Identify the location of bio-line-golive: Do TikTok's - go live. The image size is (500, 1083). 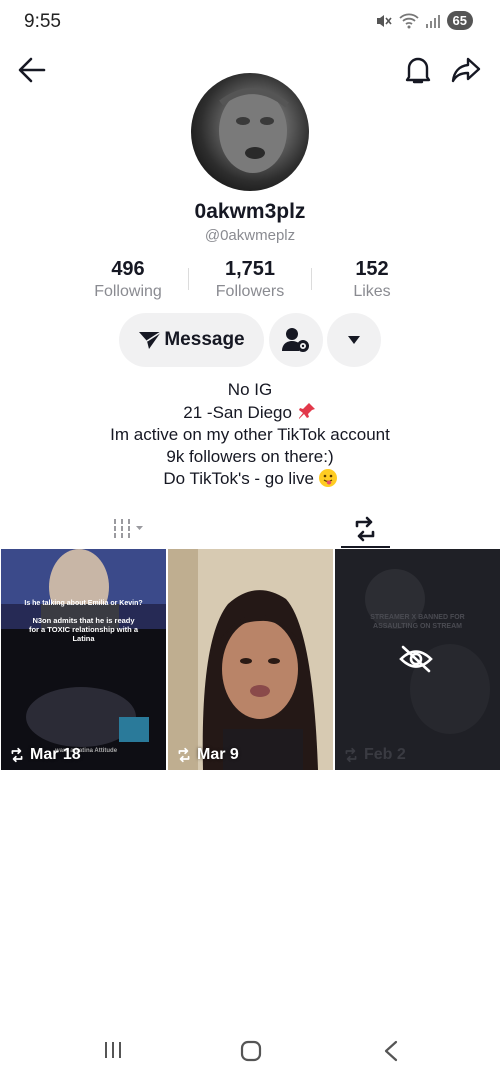
(250, 479).